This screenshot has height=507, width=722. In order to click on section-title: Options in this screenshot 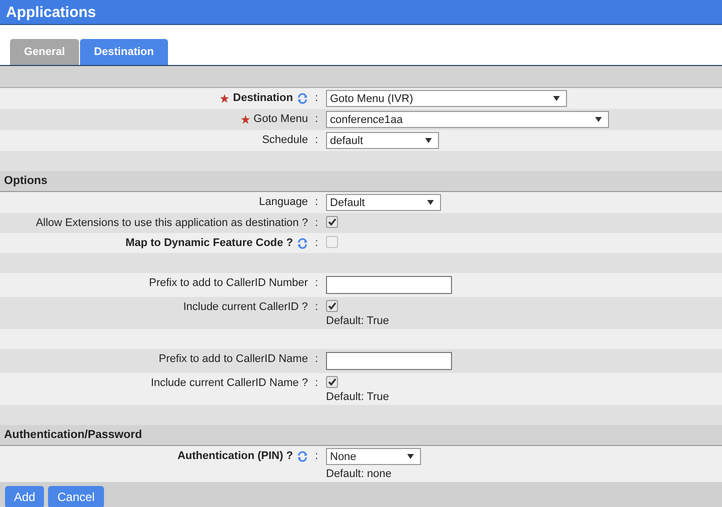, I will do `click(26, 181)`.